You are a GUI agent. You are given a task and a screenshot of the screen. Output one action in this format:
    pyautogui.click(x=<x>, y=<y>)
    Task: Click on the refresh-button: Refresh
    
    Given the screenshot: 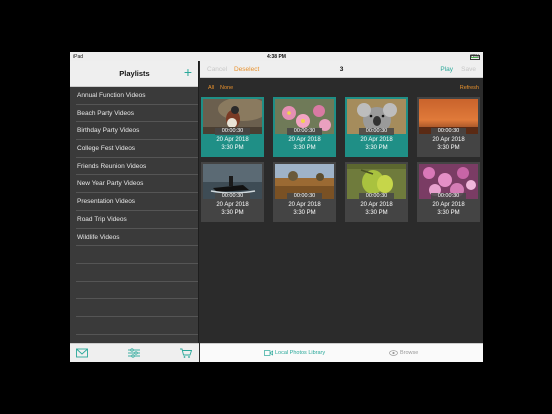 What is the action you would take?
    pyautogui.click(x=469, y=88)
    